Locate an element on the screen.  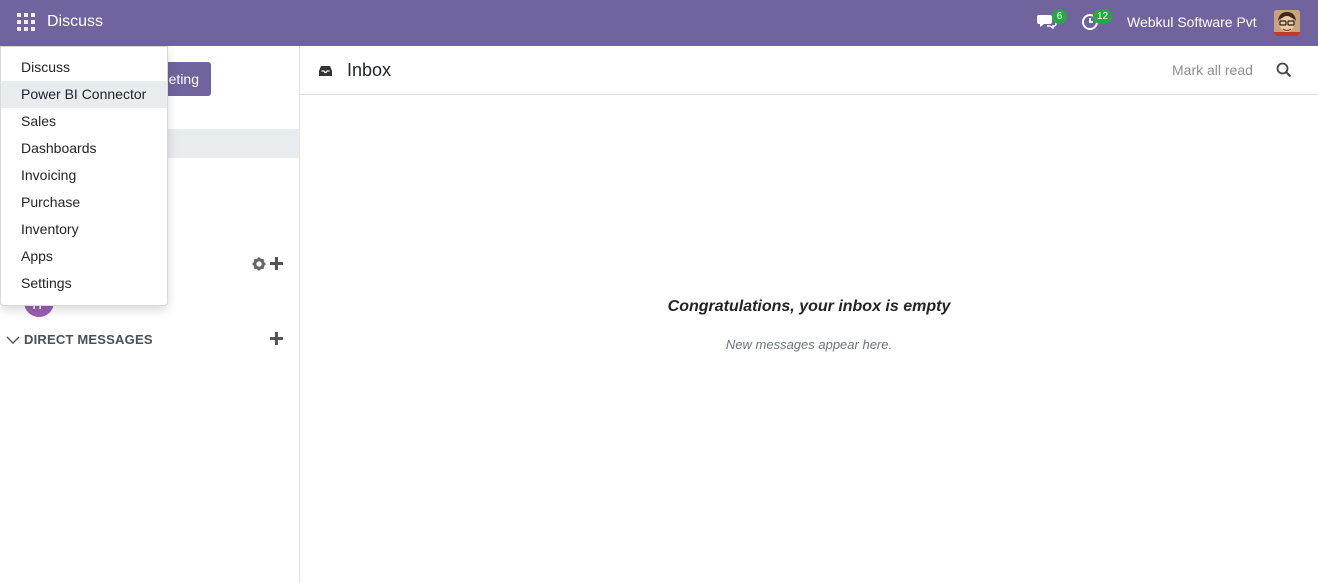
menu-item-dashboards: Dashboards is located at coordinates (84, 148).